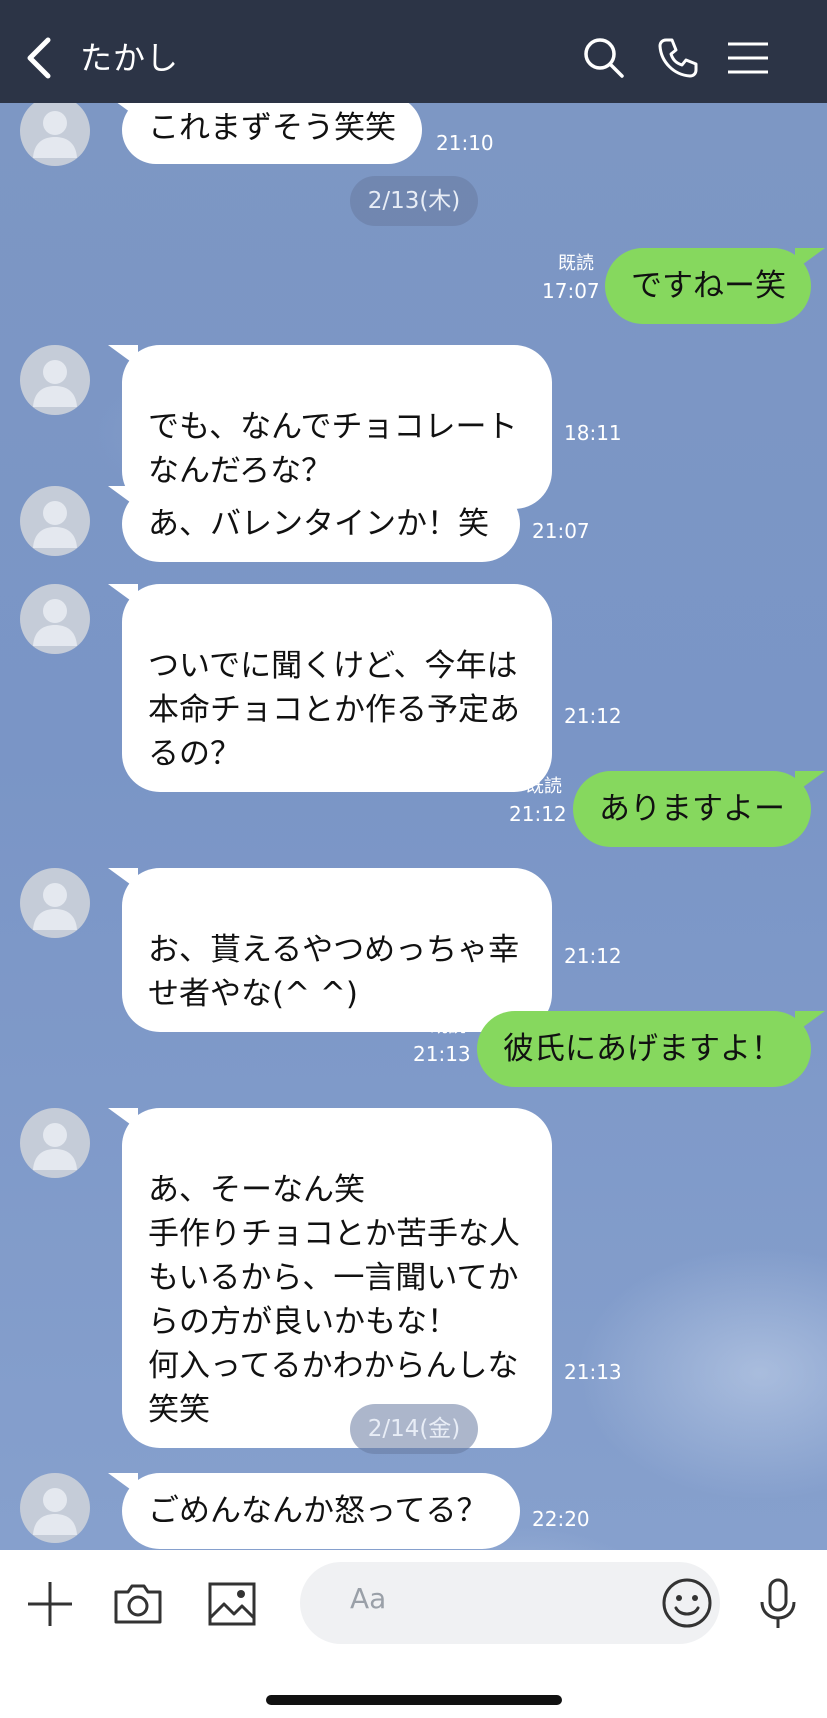 The image size is (827, 1718). Describe the element at coordinates (414, 1700) in the screenshot. I see `home-indicator` at that location.